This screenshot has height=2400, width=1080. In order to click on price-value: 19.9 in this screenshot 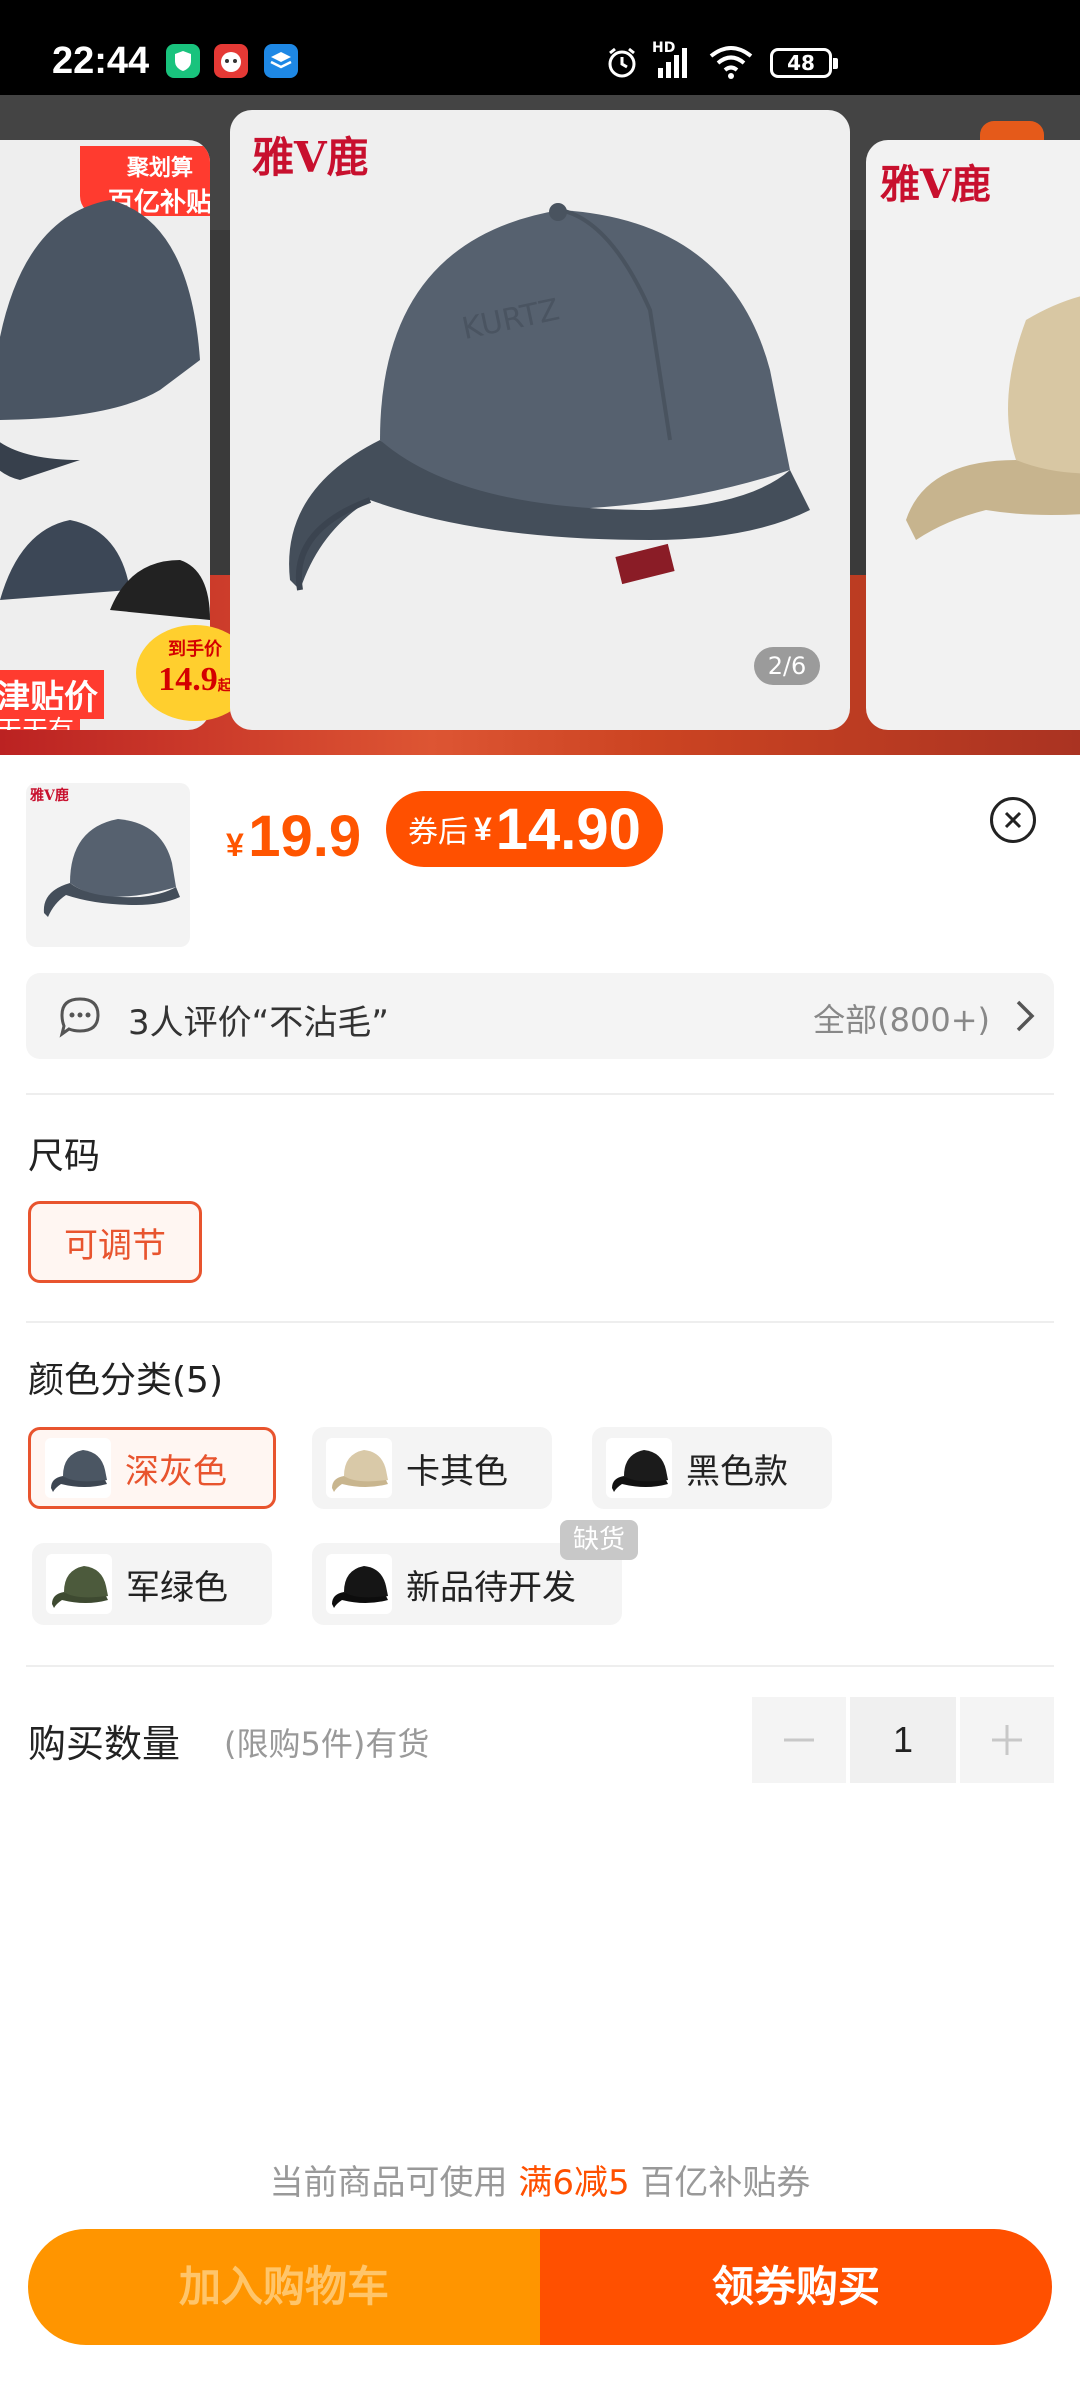, I will do `click(305, 836)`.